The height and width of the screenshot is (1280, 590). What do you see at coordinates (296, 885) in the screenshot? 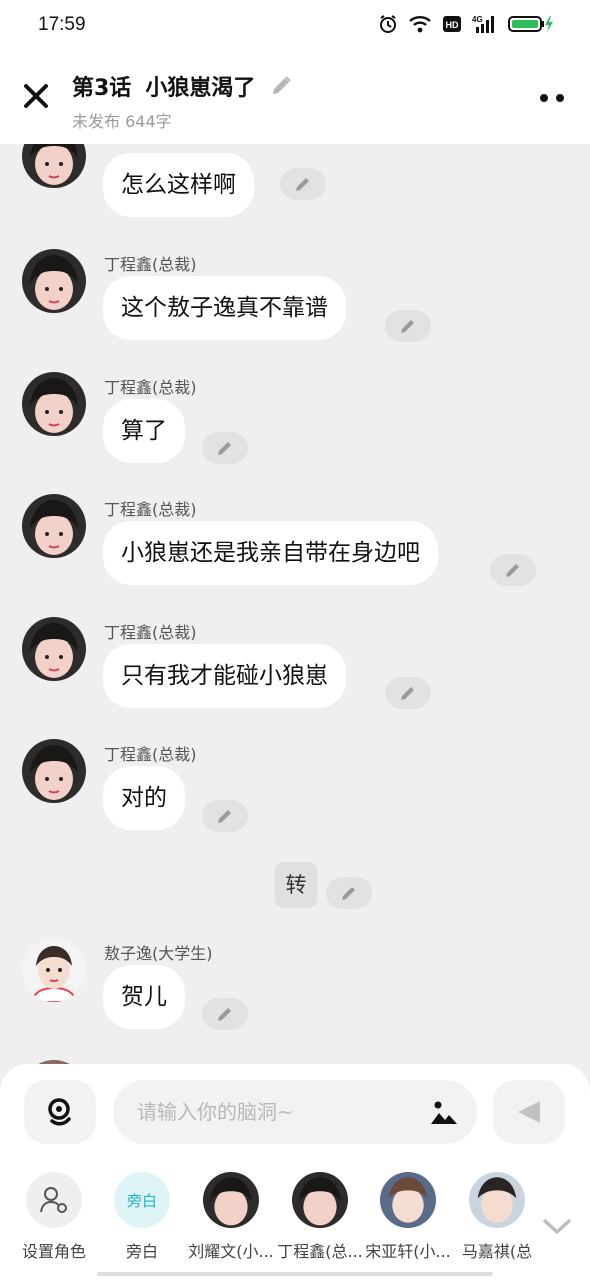
I see `narration-bubble: 转` at bounding box center [296, 885].